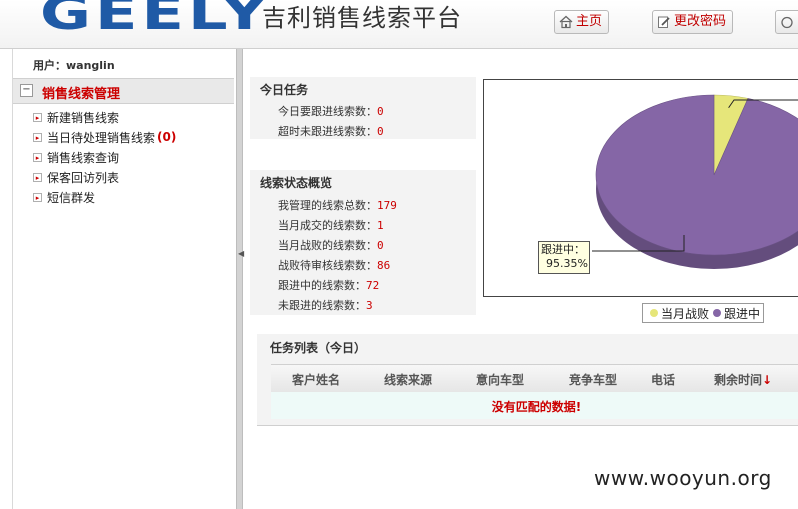  I want to click on sort-down-icon: ↓, so click(767, 380).